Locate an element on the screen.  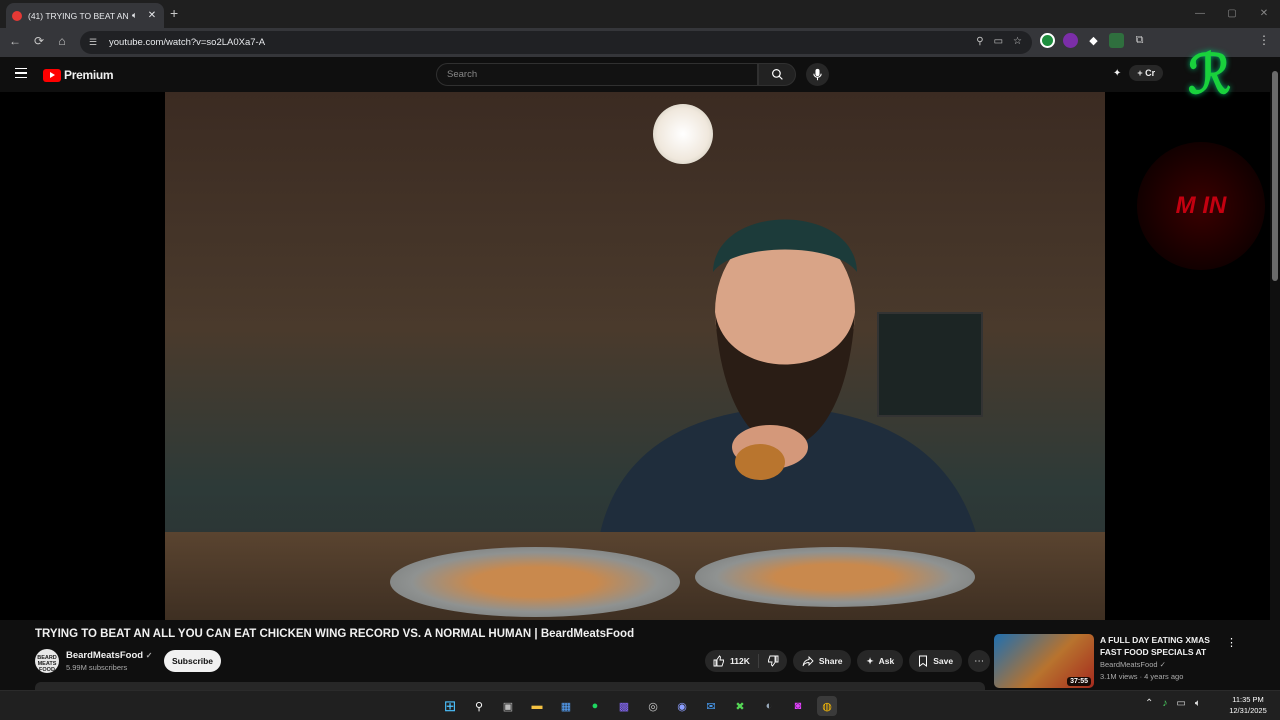
diamond-extension-icon: ◆ is located at coordinates (1093, 40).